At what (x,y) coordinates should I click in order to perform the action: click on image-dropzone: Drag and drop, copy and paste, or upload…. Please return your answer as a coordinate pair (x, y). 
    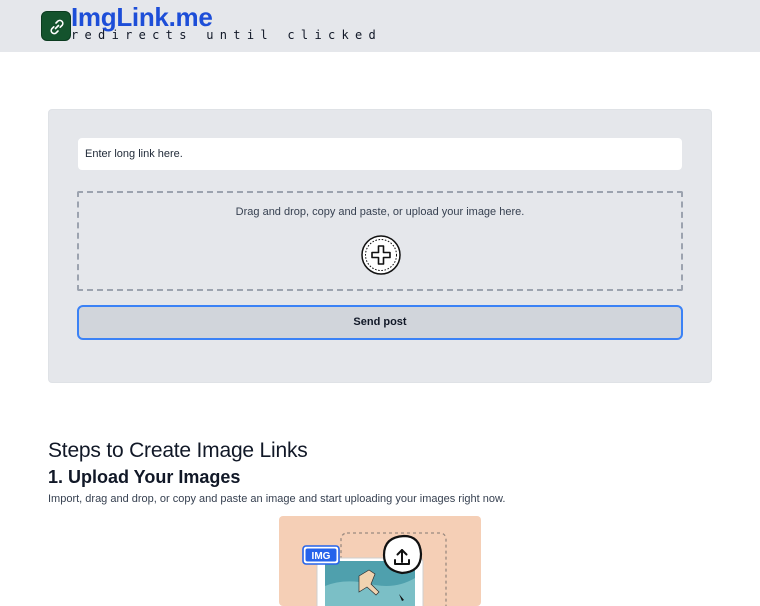
    Looking at the image, I should click on (380, 241).